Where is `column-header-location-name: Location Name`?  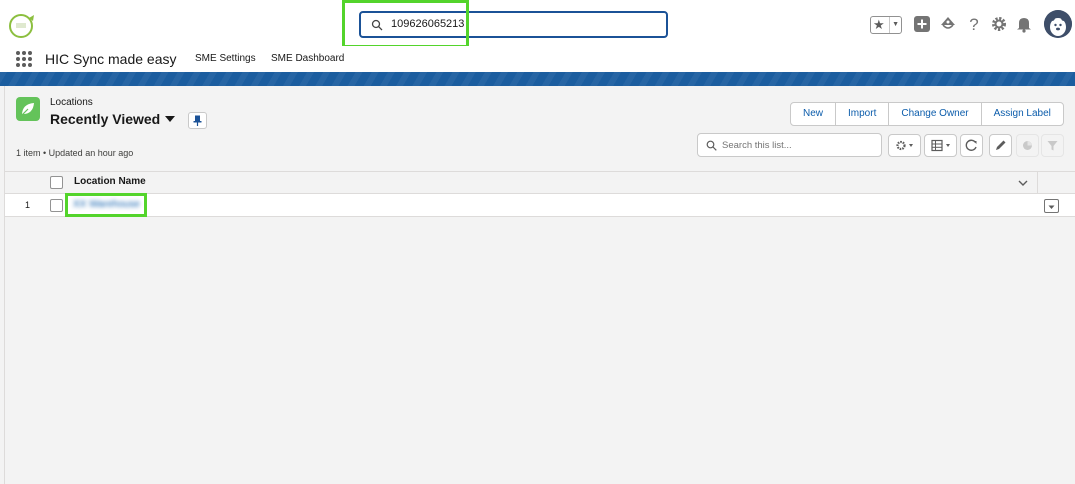 column-header-location-name: Location Name is located at coordinates (110, 181).